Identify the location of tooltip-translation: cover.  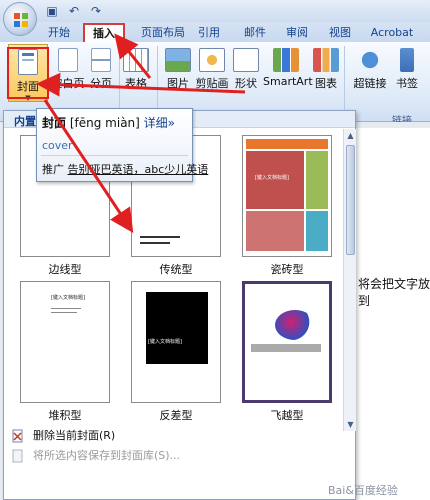
(57, 145).